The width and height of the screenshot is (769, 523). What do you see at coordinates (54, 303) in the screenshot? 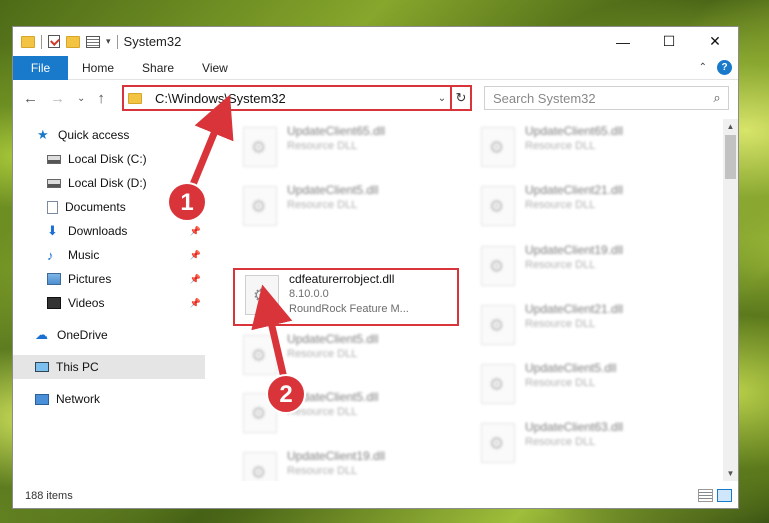
I see `video-icon` at bounding box center [54, 303].